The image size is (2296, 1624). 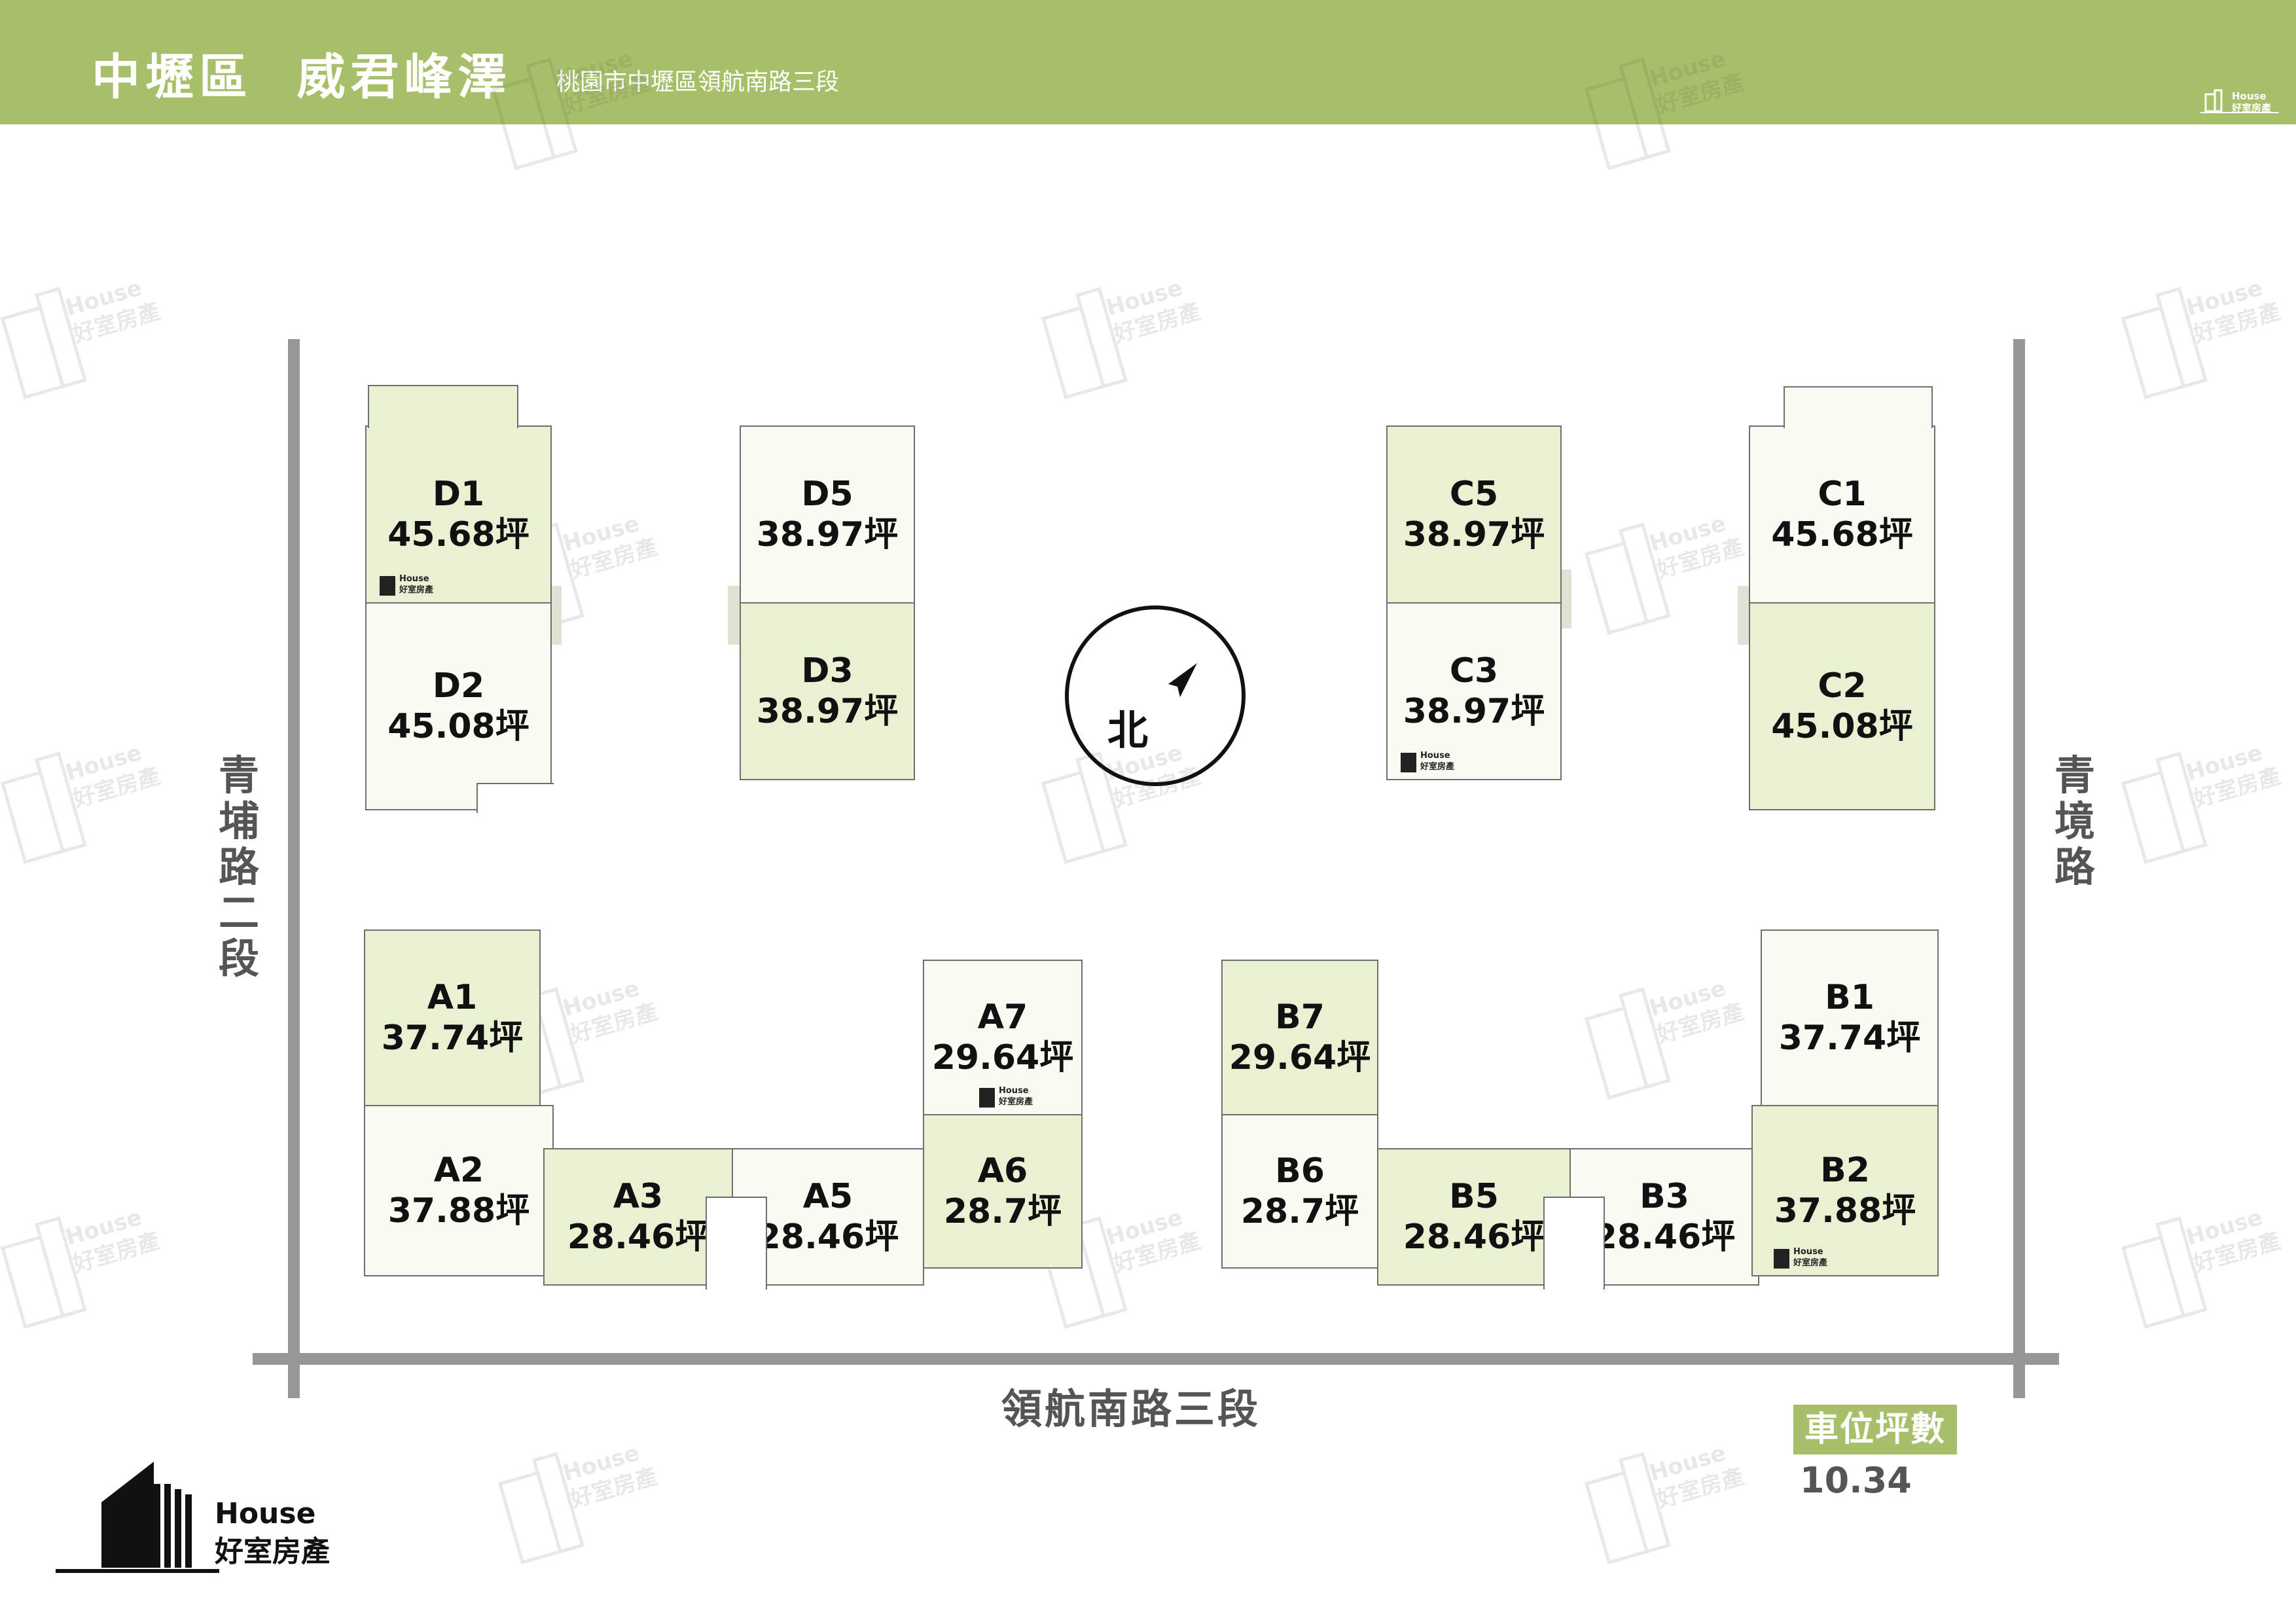 What do you see at coordinates (2252, 102) in the screenshot?
I see `header-brand-text: House 好室房產` at bounding box center [2252, 102].